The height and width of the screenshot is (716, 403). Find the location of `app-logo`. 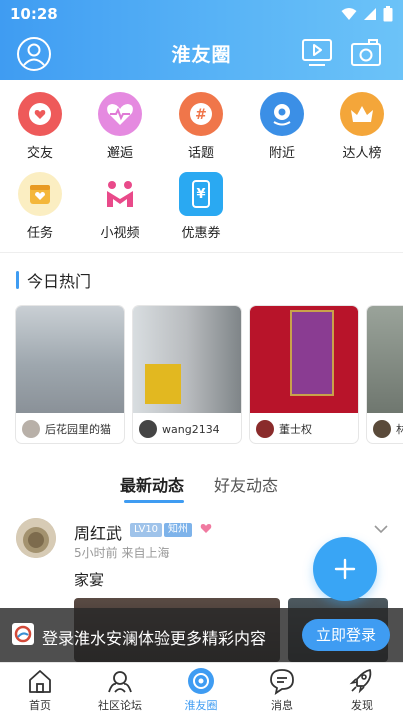

app-logo is located at coordinates (23, 634).